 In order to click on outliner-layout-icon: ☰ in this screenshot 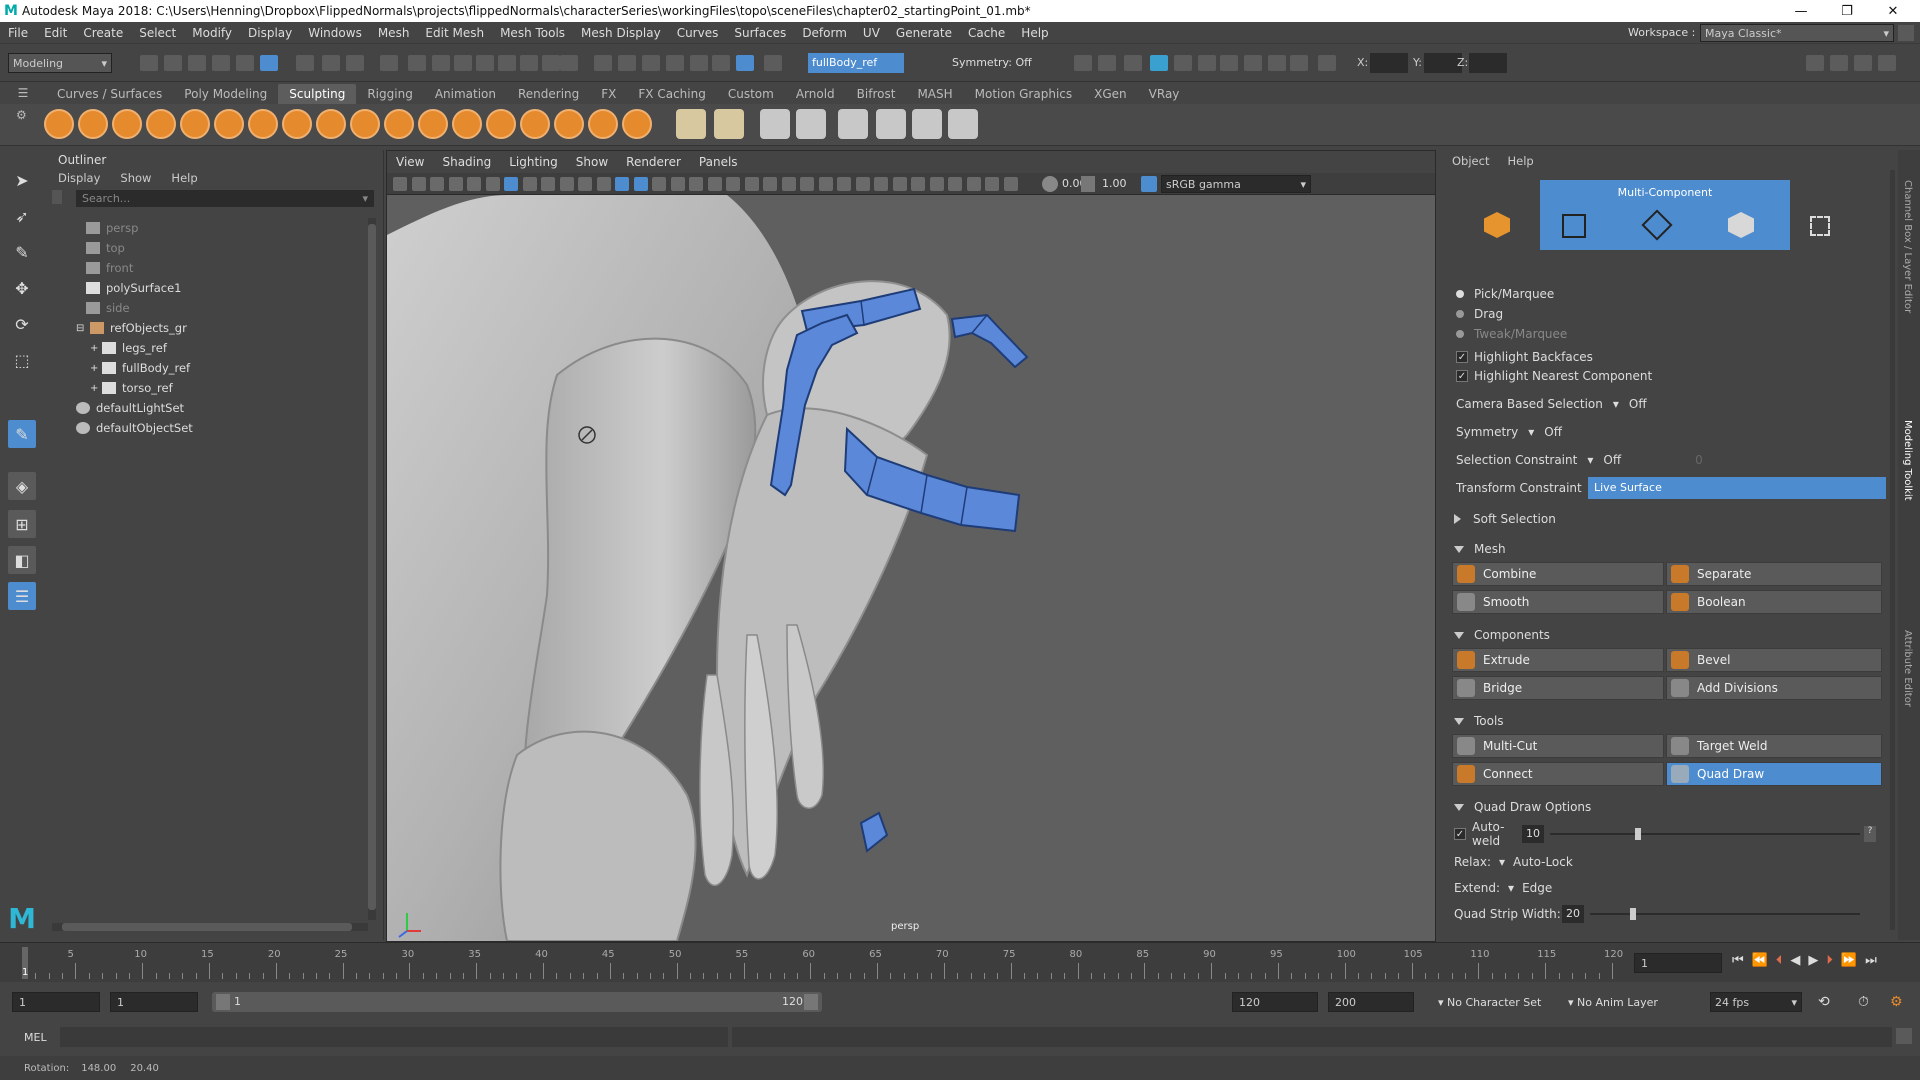, I will do `click(22, 596)`.